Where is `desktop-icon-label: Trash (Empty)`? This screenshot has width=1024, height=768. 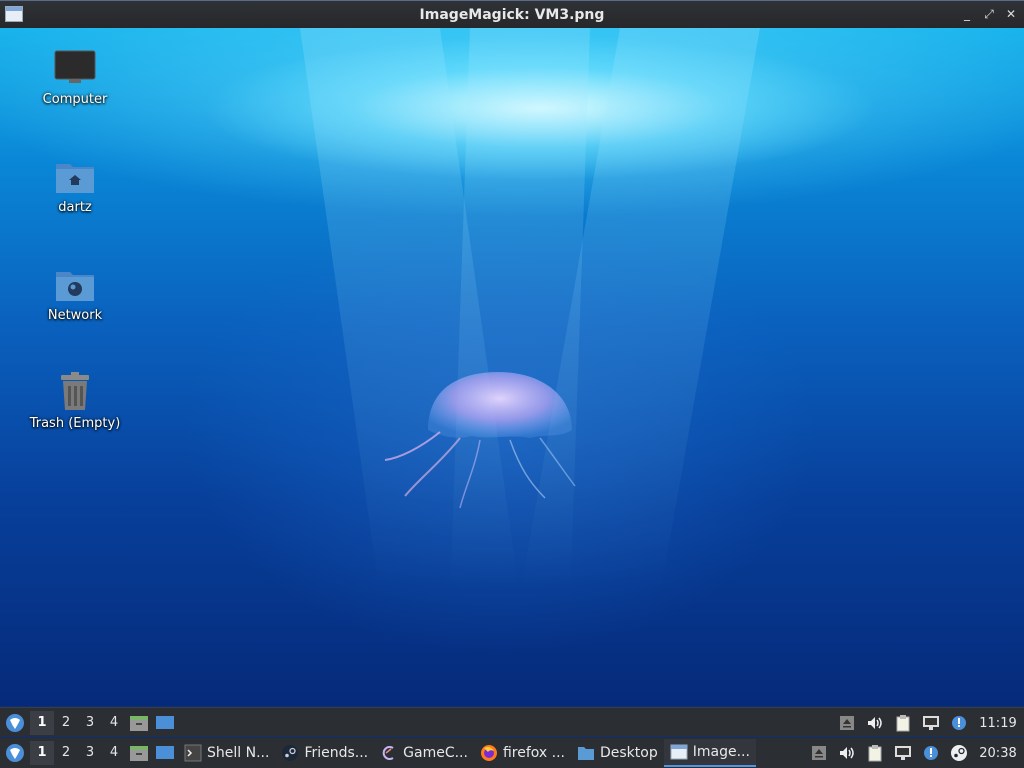
desktop-icon-label: Trash (Empty) is located at coordinates (75, 423).